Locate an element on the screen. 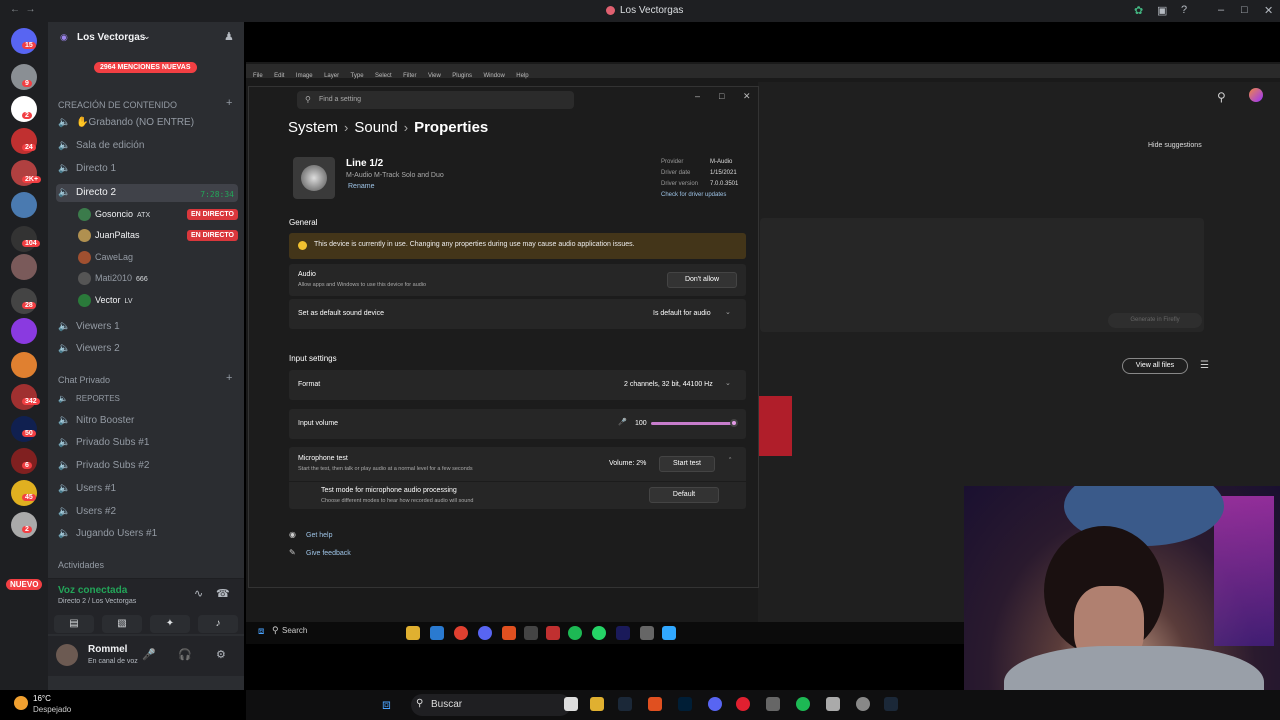 The image size is (1280, 720). voice-user: JuanPaltas EN DIRECTO is located at coordinates (158, 238).